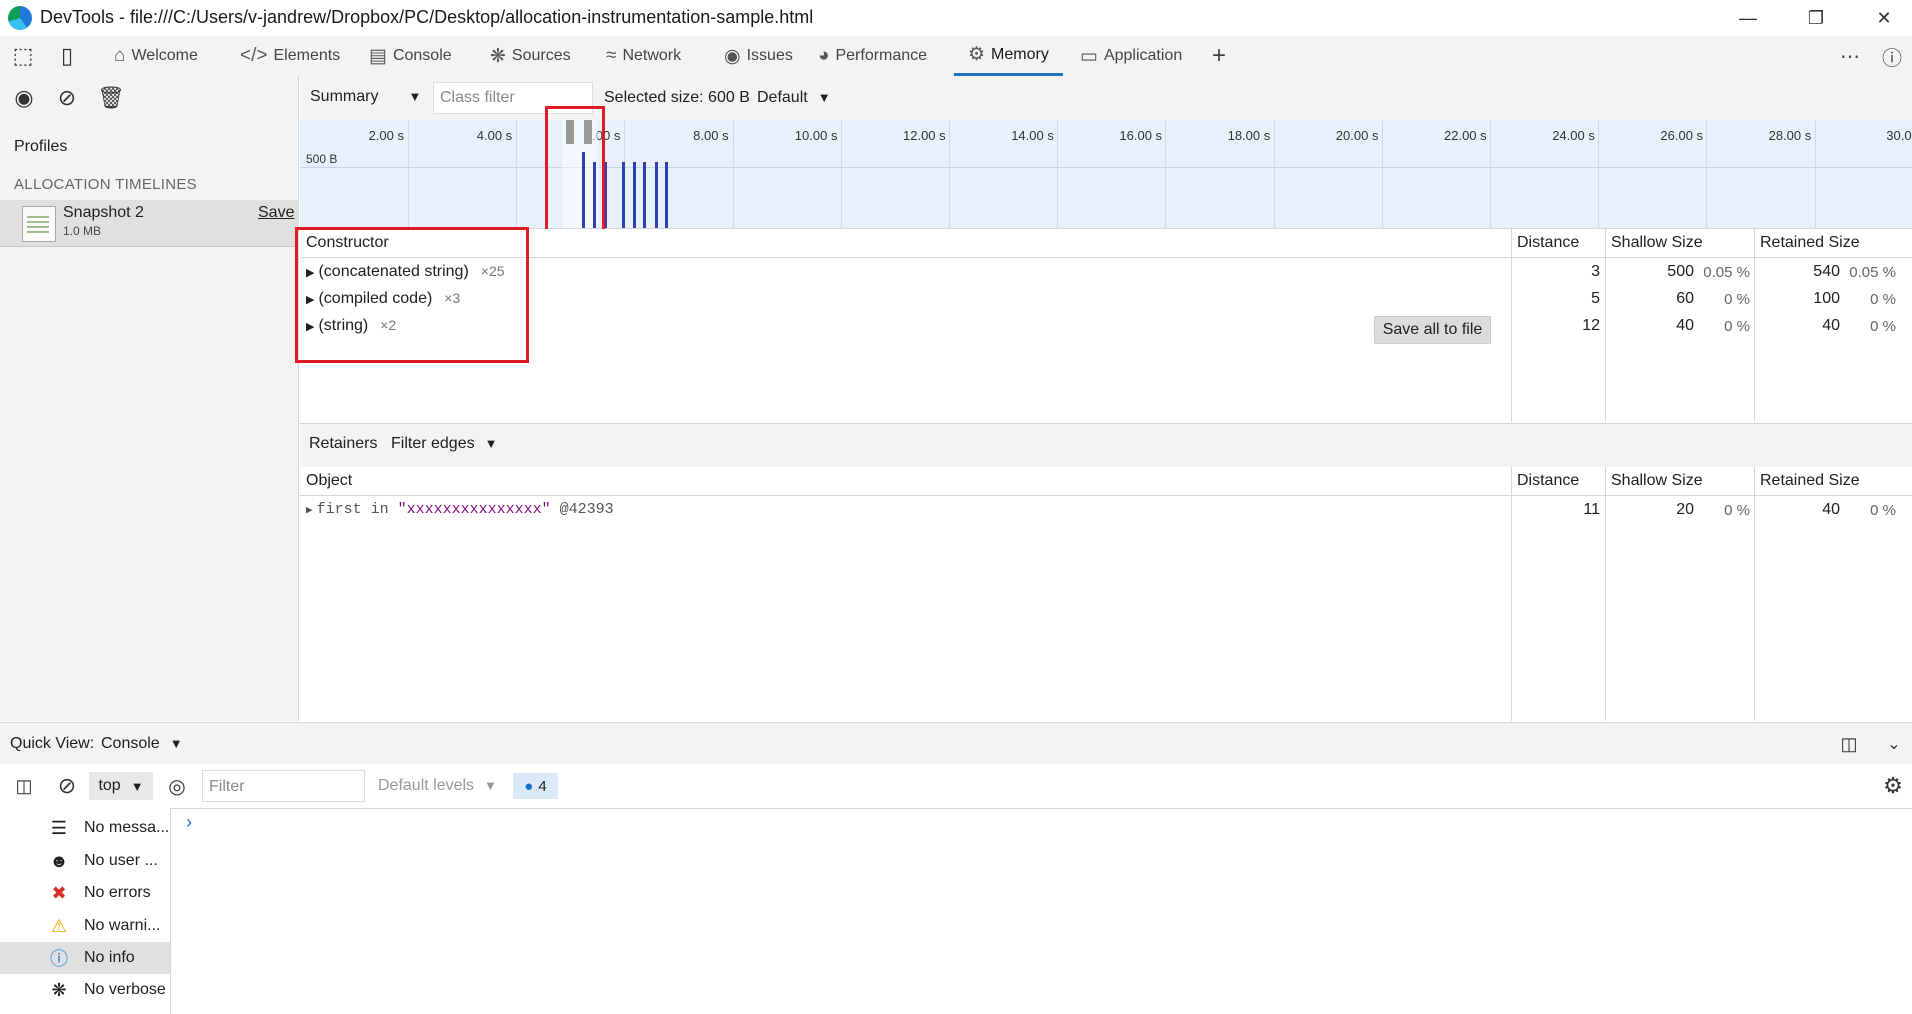  What do you see at coordinates (905, 481) in the screenshot?
I see `object-header: Object` at bounding box center [905, 481].